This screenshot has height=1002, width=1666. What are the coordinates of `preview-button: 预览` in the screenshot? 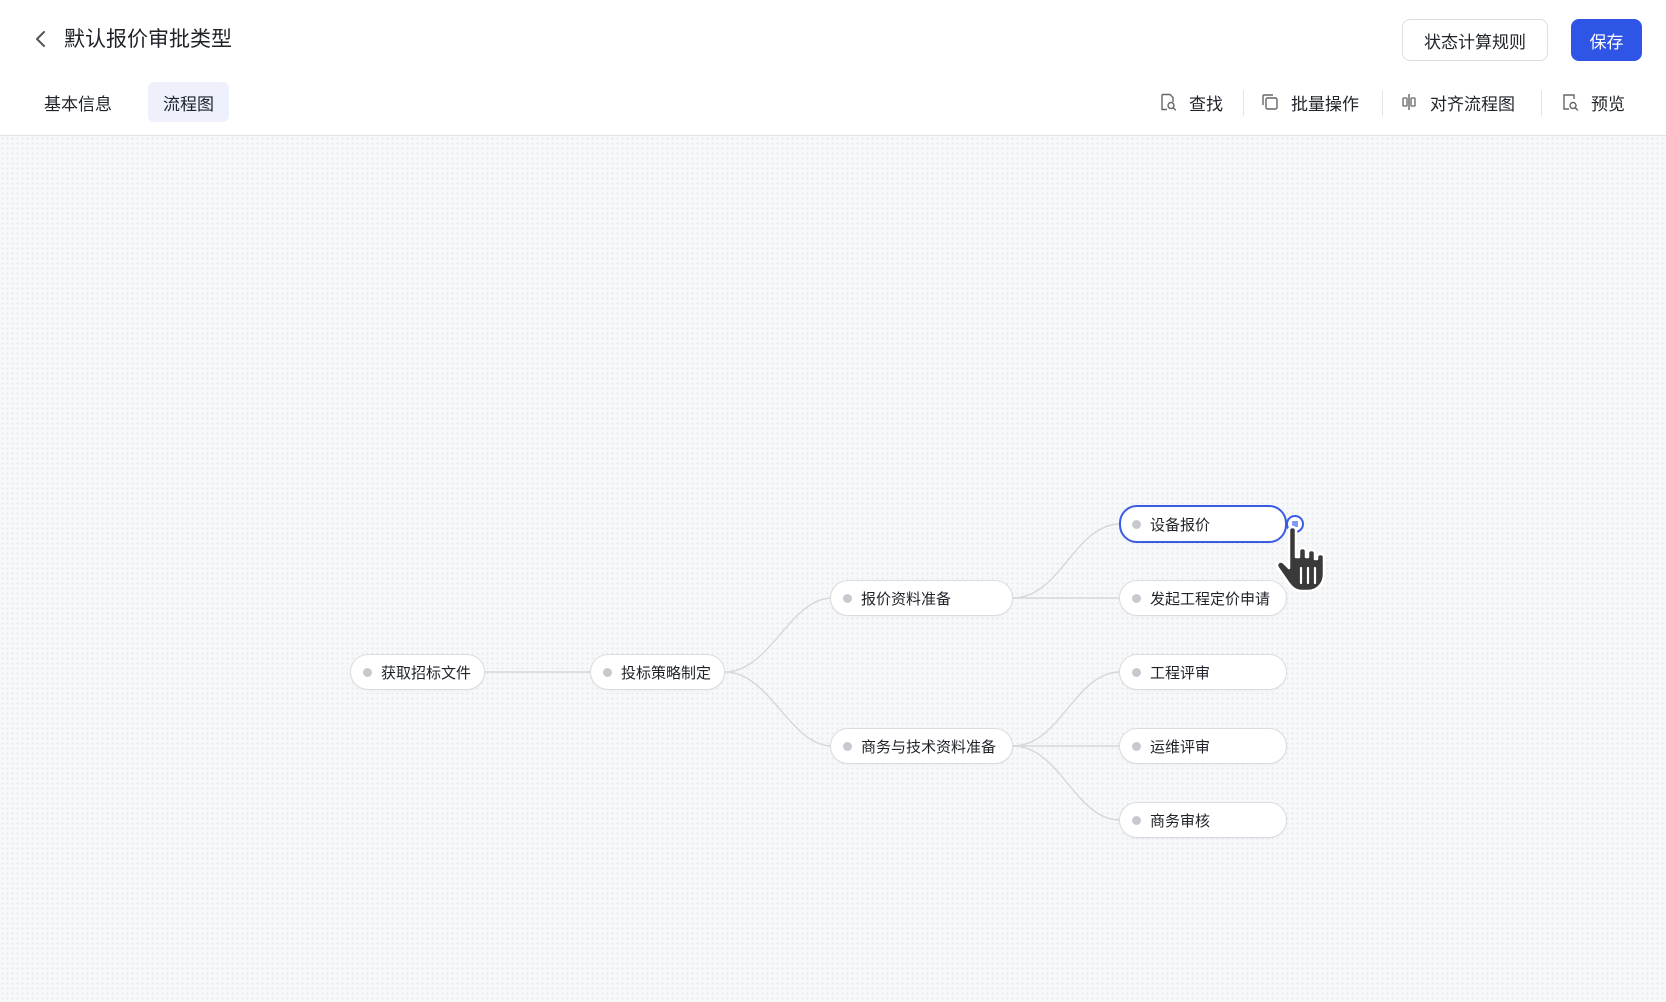 It's located at (1593, 102).